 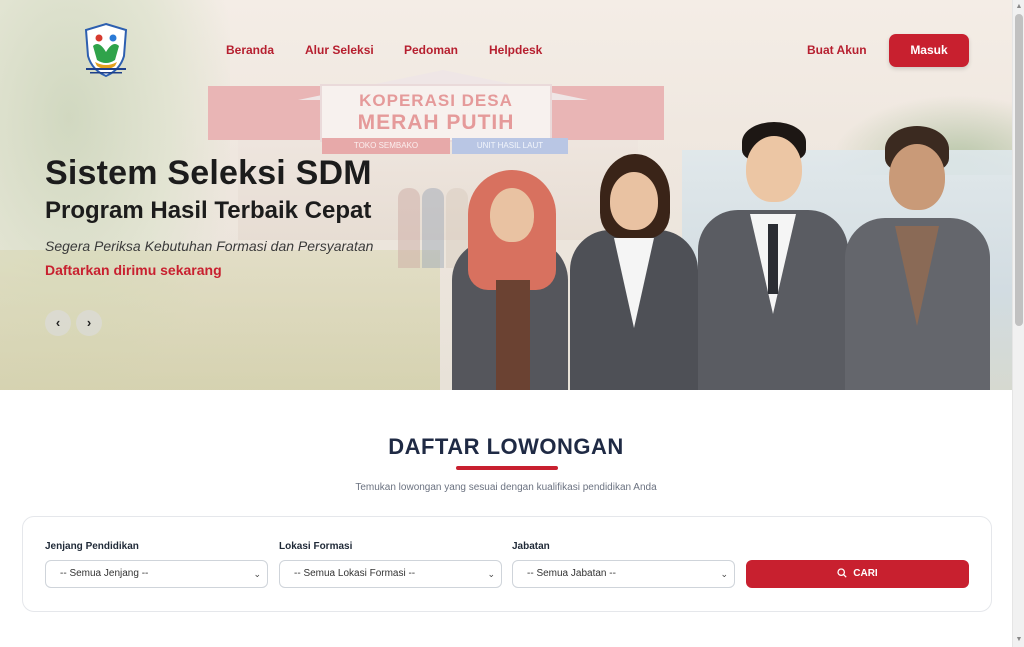 What do you see at coordinates (531, 546) in the screenshot?
I see `position-label: Jabatan` at bounding box center [531, 546].